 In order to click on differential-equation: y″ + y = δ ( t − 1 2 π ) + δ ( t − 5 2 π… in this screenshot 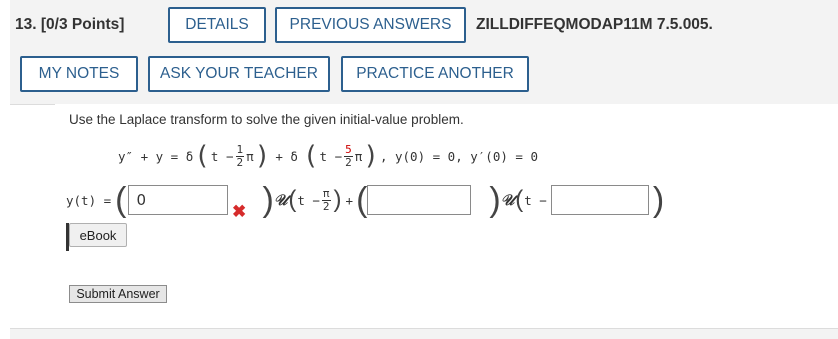, I will do `click(328, 156)`.